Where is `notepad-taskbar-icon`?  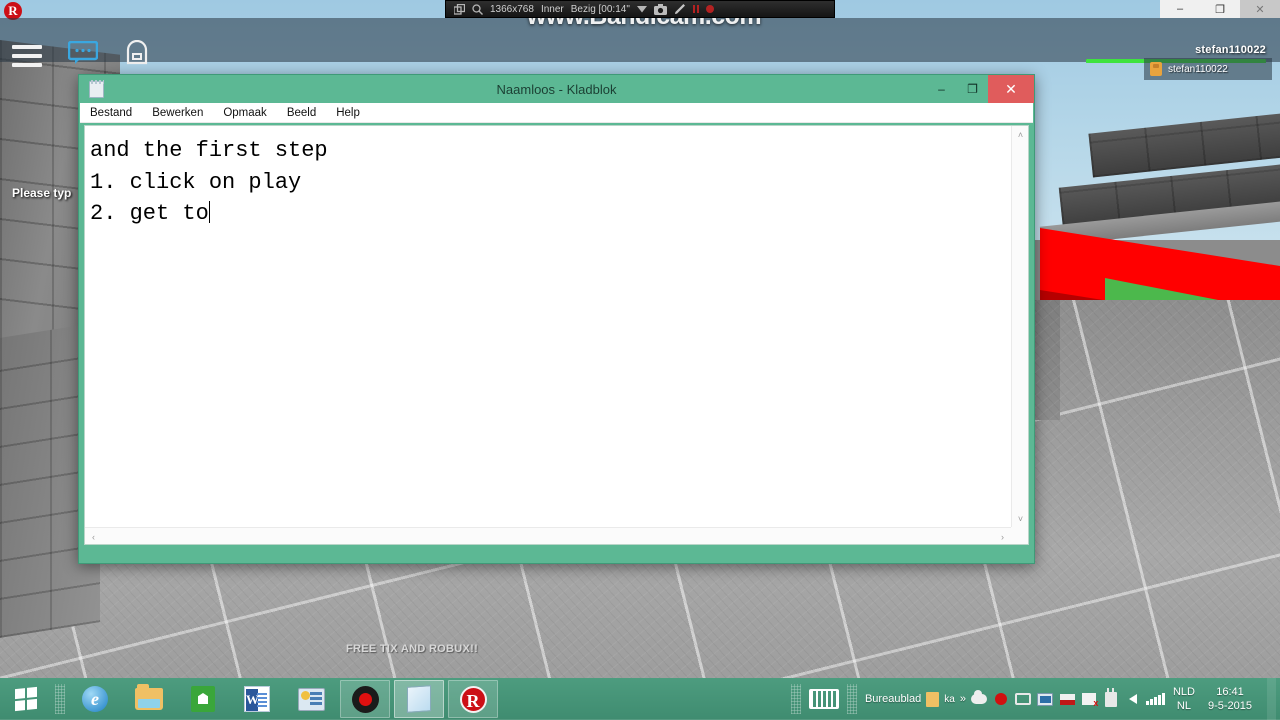 notepad-taskbar-icon is located at coordinates (419, 699).